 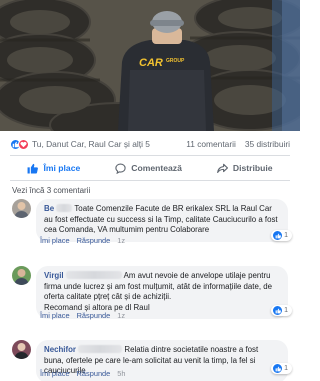 What do you see at coordinates (151, 63) in the screenshot?
I see `jacket-logo: CAR` at bounding box center [151, 63].